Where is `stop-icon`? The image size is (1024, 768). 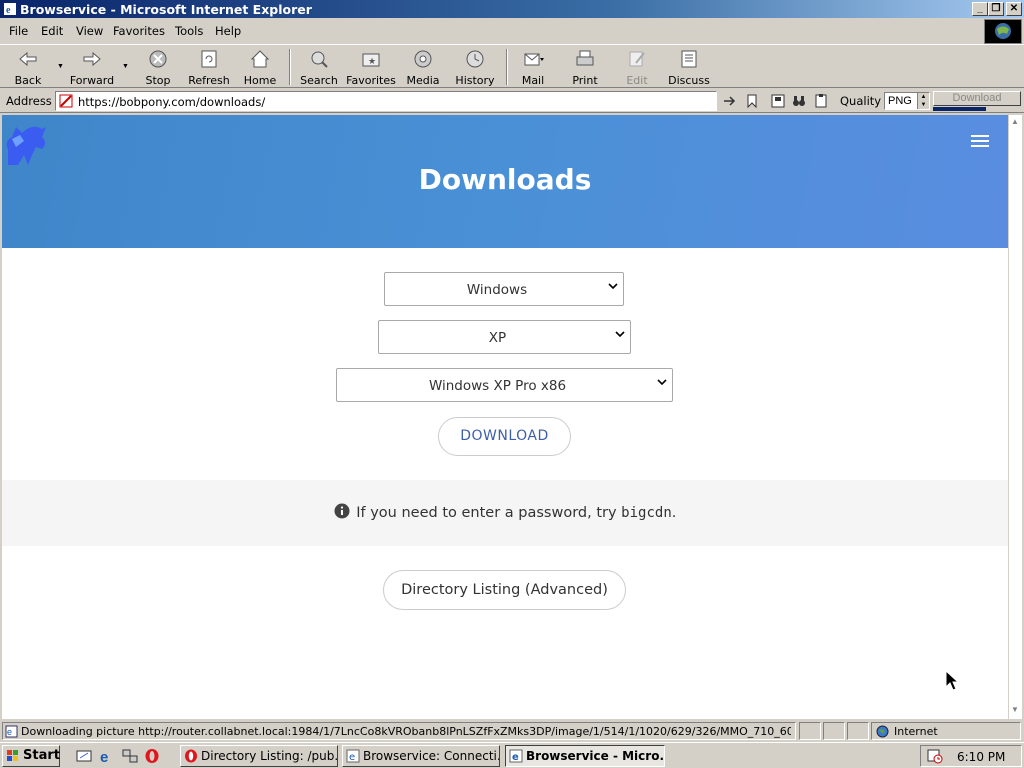 stop-icon is located at coordinates (158, 59).